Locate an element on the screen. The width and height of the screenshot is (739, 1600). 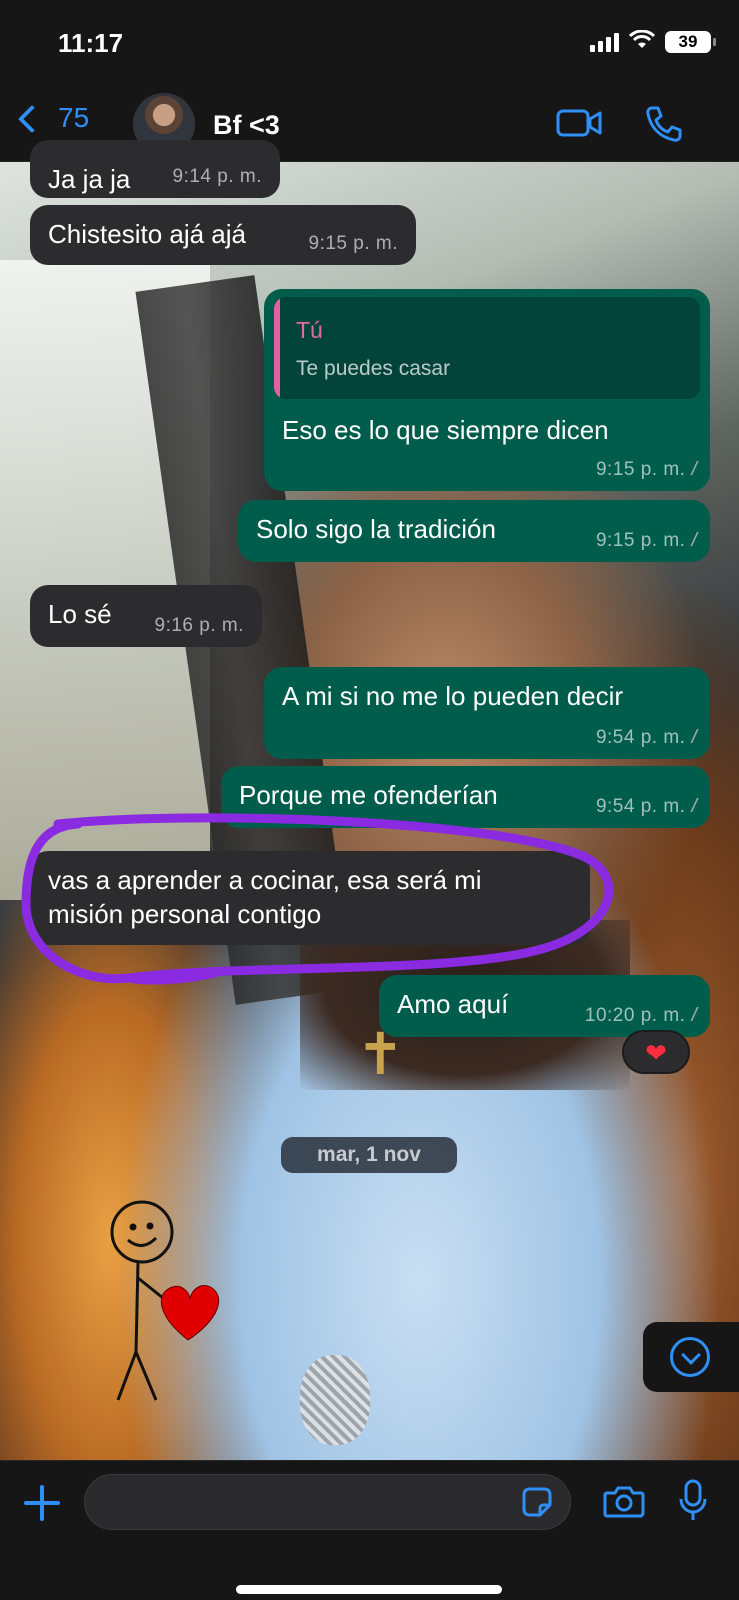
message-composer is located at coordinates (369, 1530).